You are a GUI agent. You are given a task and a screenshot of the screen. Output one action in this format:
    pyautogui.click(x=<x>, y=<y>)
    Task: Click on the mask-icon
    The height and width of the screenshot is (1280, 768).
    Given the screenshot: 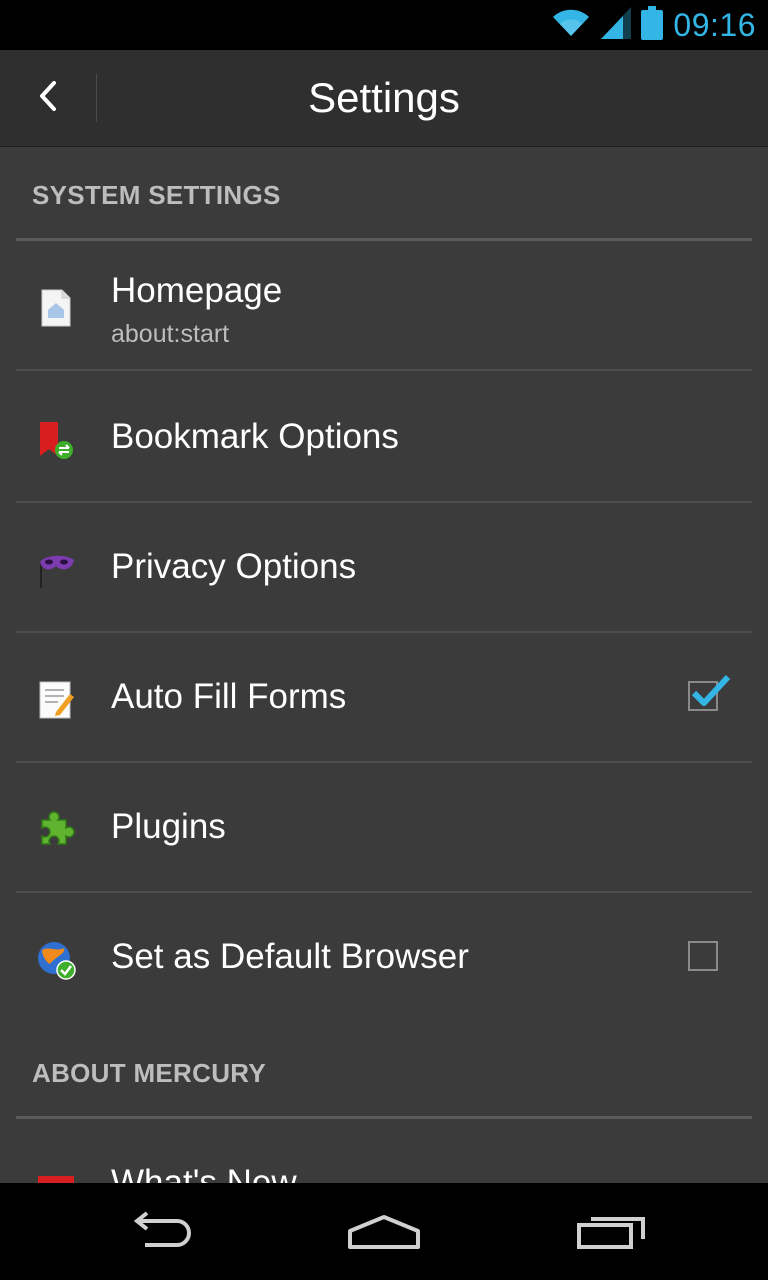 What is the action you would take?
    pyautogui.click(x=56, y=570)
    